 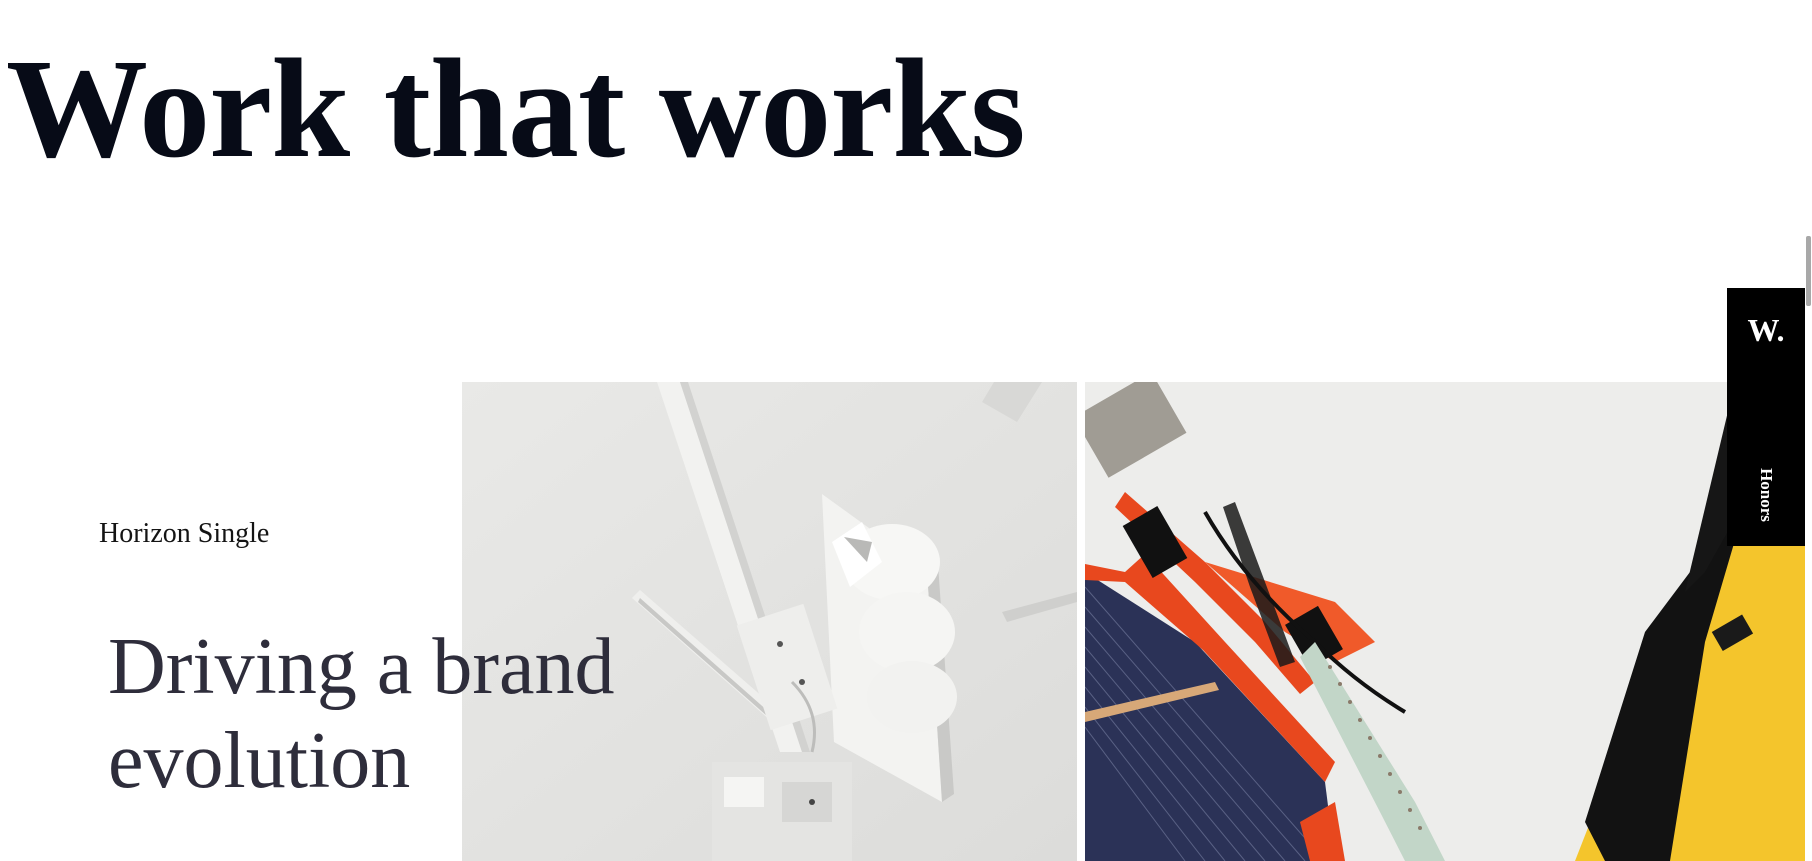 I want to click on honors-label: Honors, so click(x=1766, y=495).